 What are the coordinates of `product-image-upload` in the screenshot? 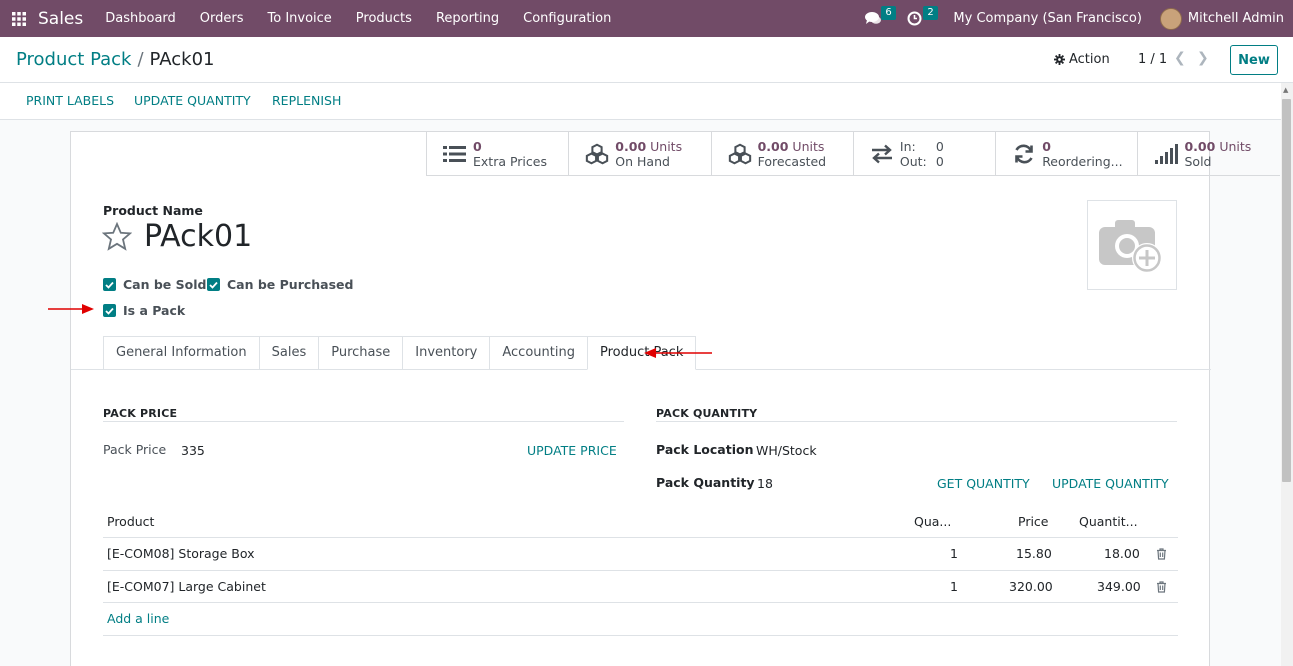 It's located at (1132, 245).